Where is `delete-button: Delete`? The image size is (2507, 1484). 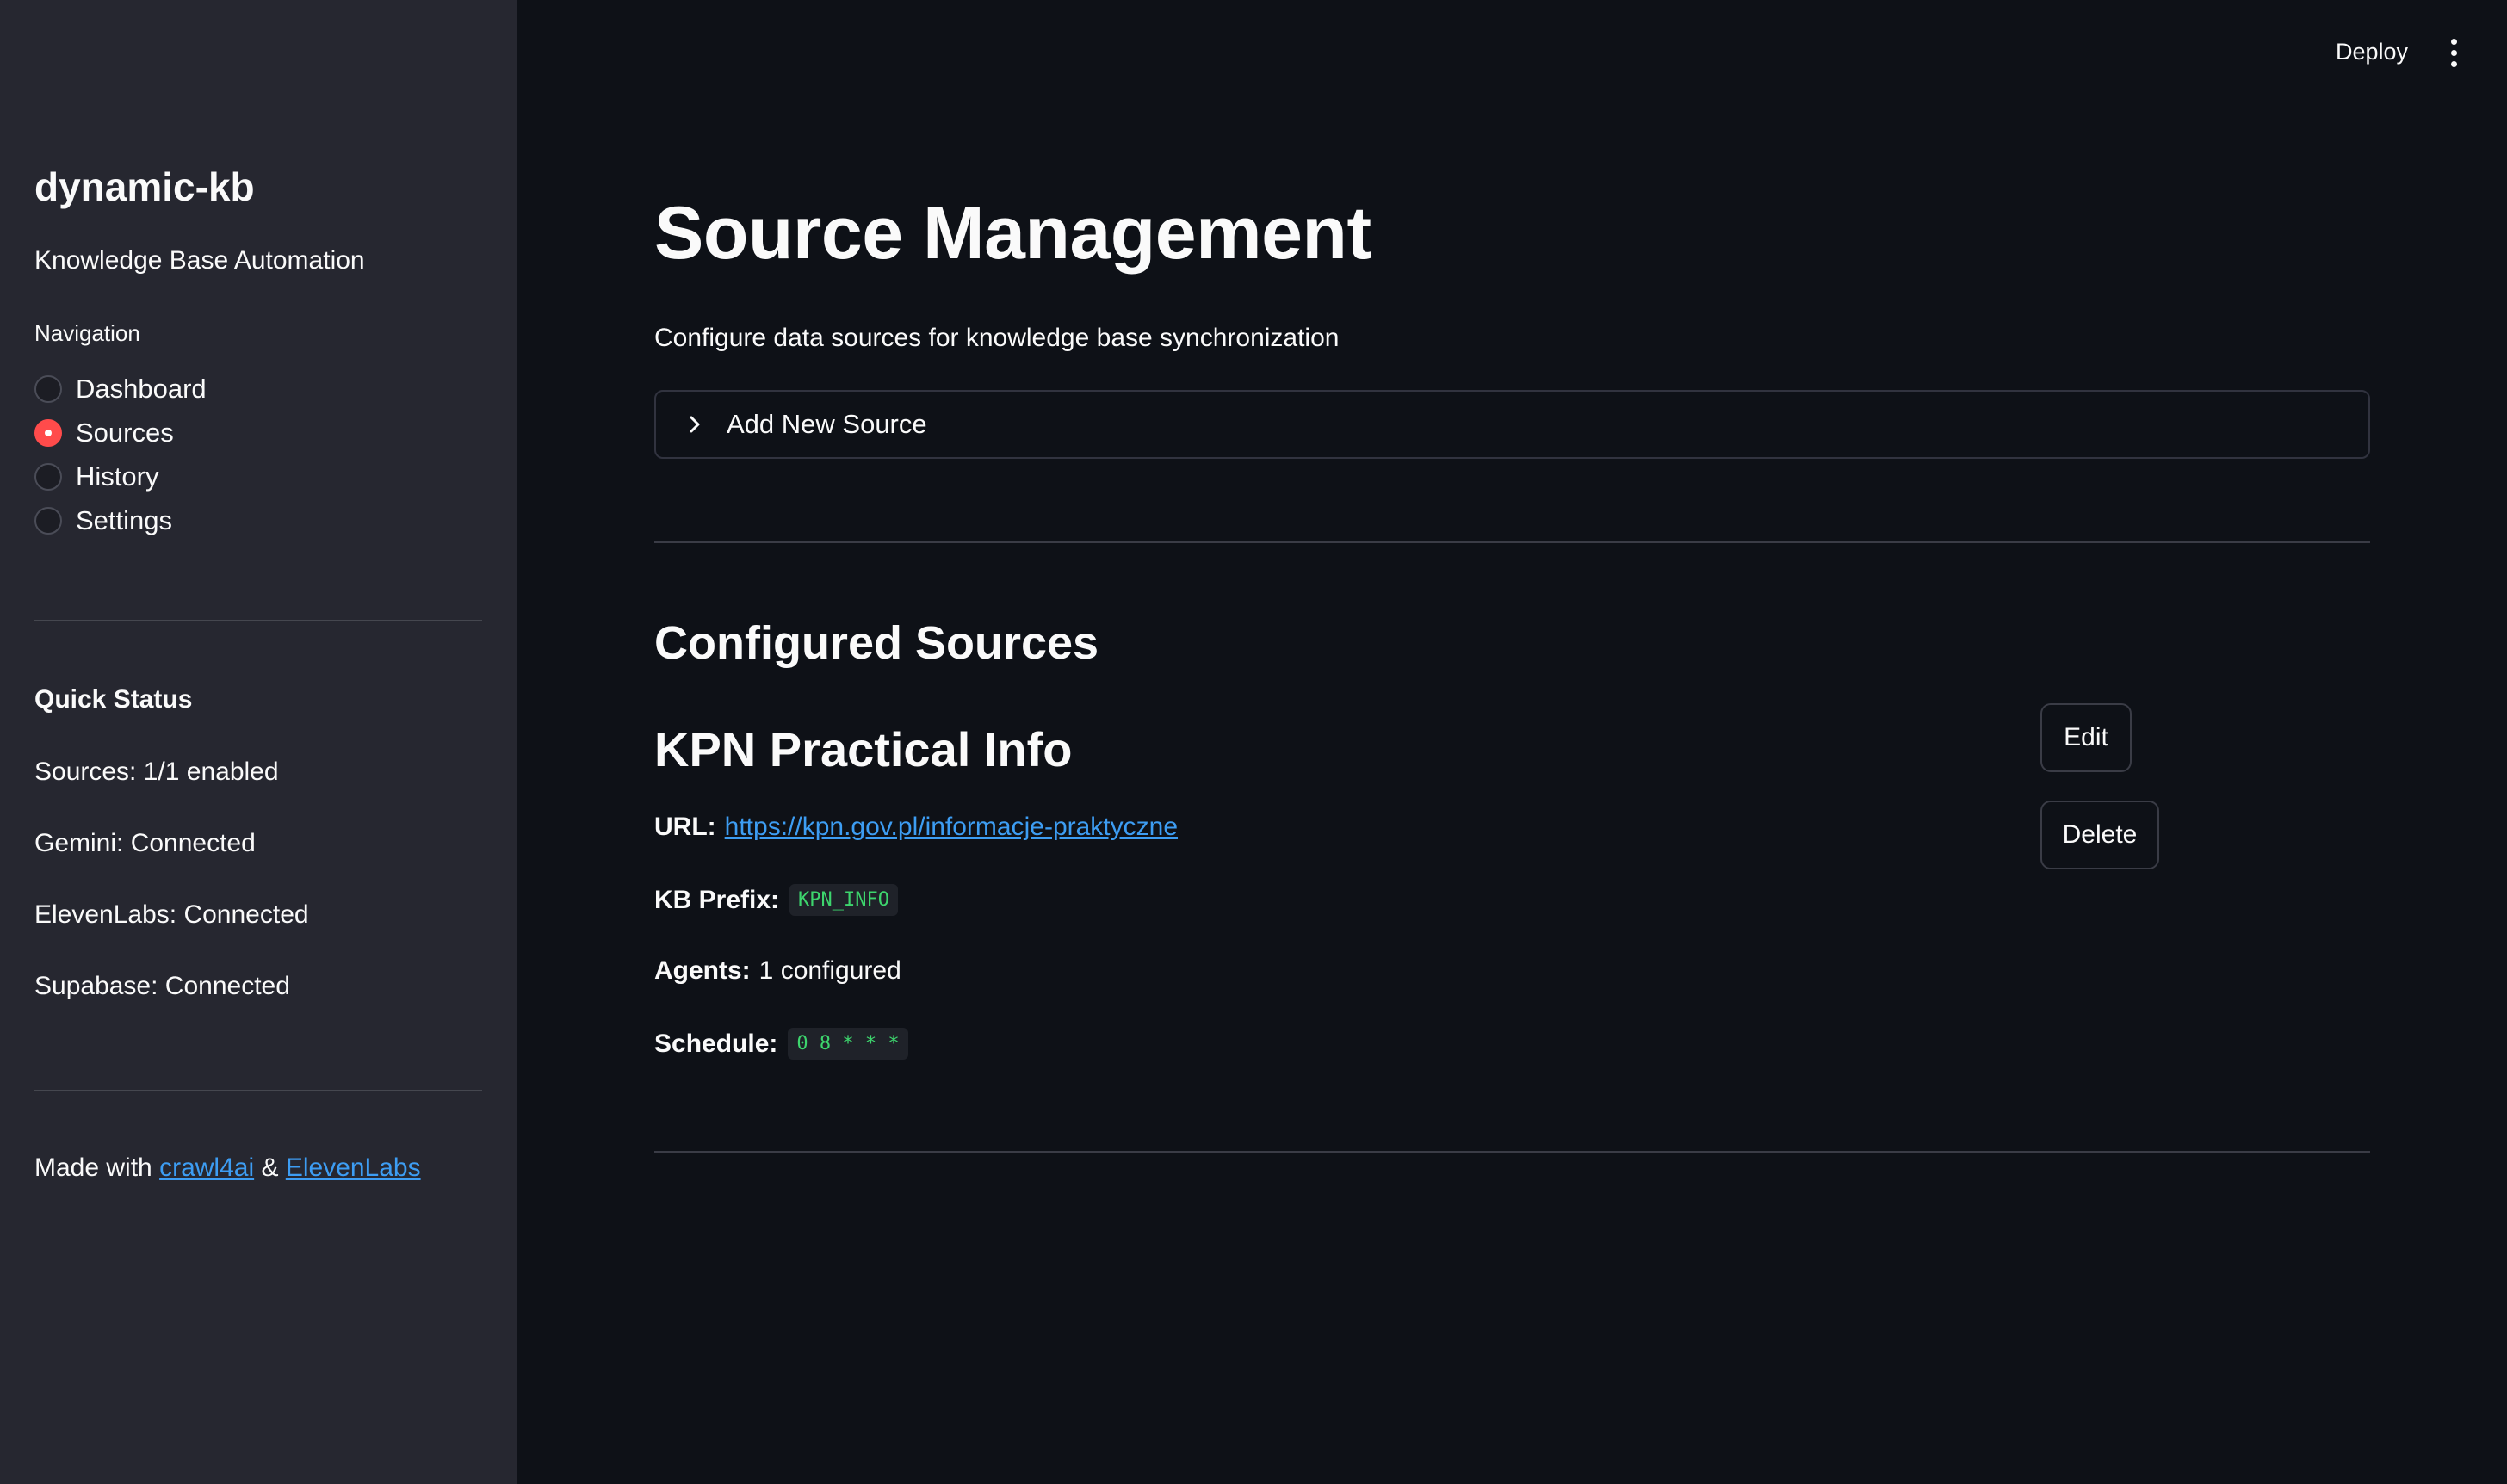 delete-button: Delete is located at coordinates (2100, 835).